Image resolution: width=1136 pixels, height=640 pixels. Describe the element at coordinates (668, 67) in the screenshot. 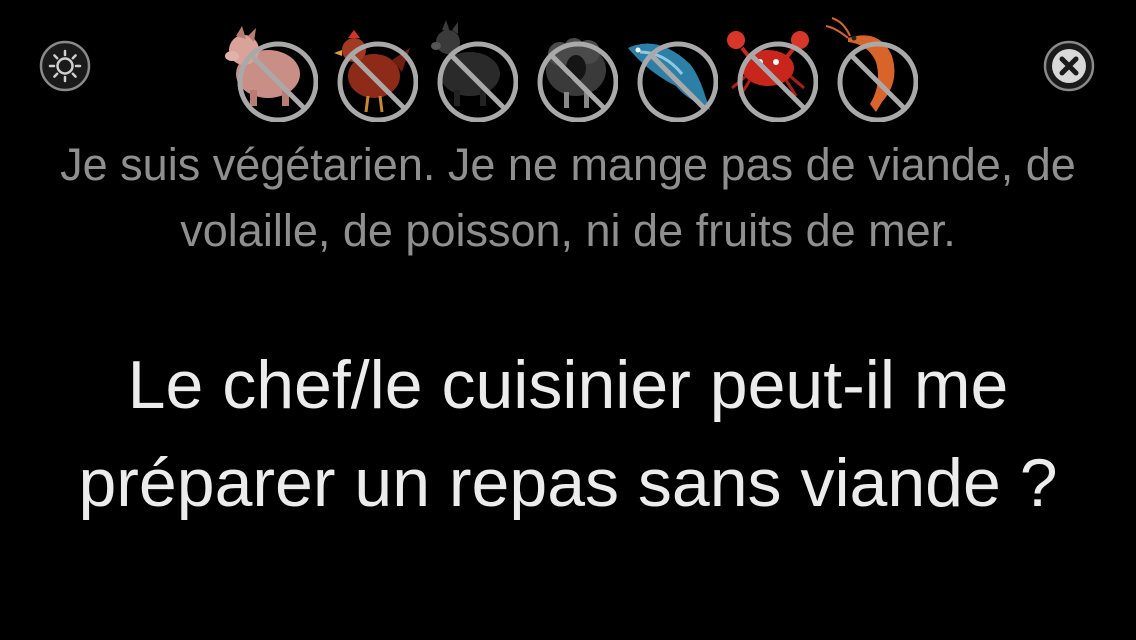

I see `no-fish-icon` at that location.